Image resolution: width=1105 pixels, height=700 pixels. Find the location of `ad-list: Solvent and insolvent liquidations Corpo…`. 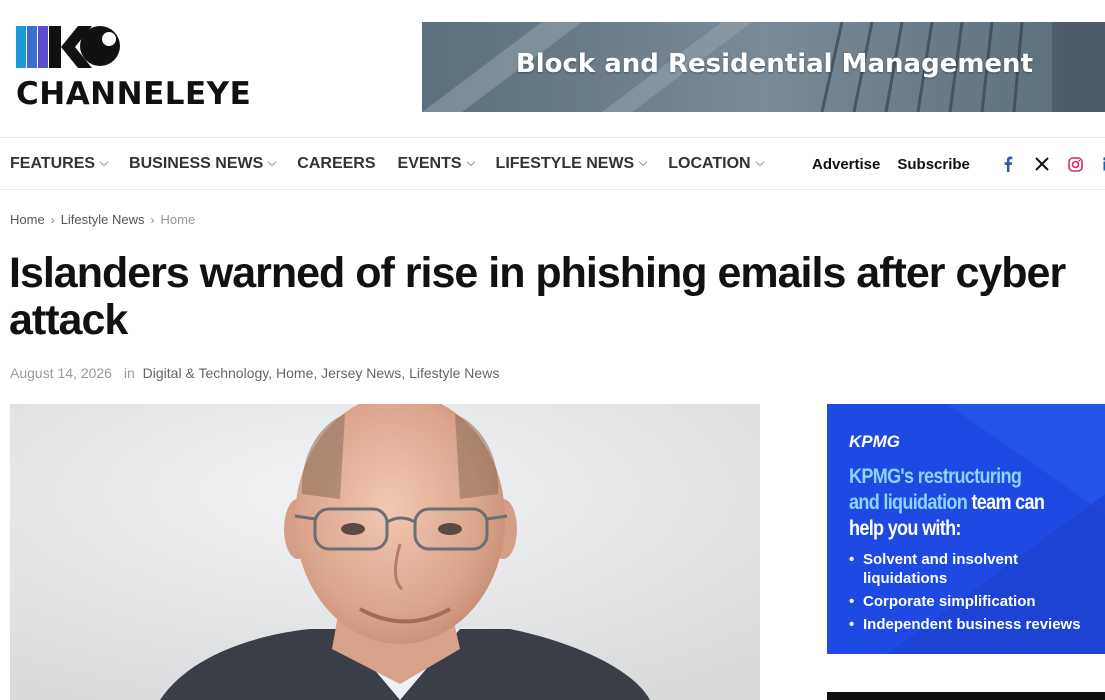

ad-list: Solvent and insolvent liquidations Corpo… is located at coordinates (975, 594).